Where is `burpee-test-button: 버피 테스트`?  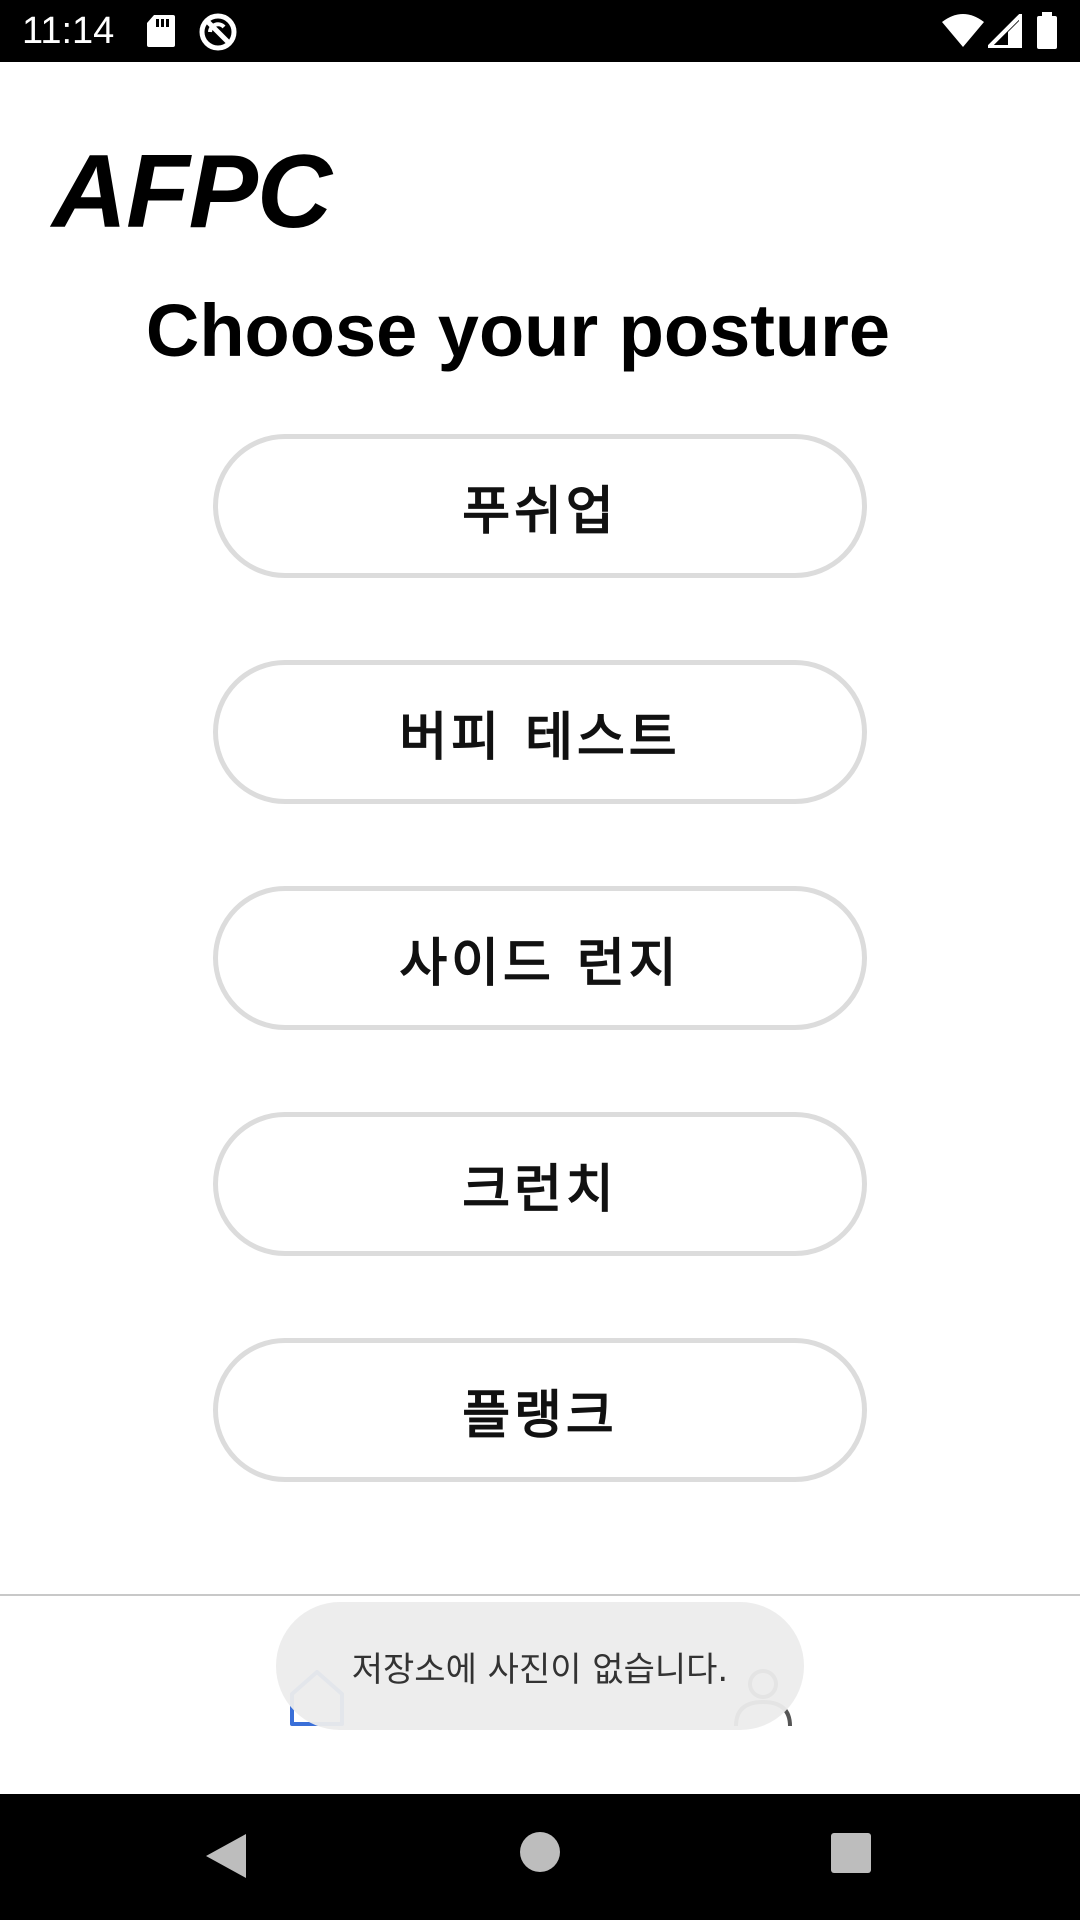 burpee-test-button: 버피 테스트 is located at coordinates (540, 732).